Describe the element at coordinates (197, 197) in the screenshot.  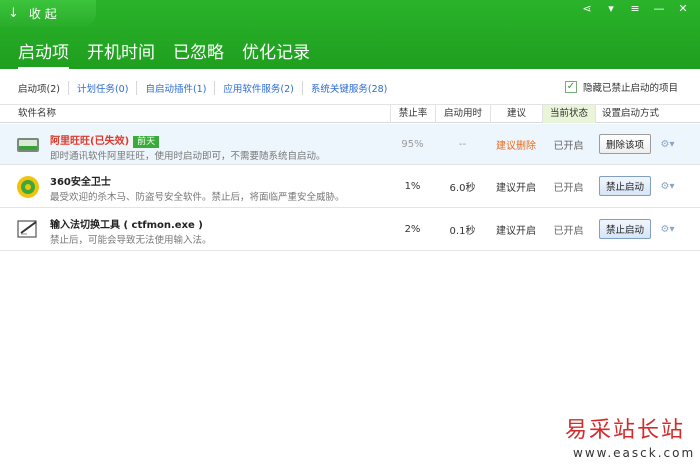
I see `software-description: 最受欢迎的杀木马、防盗号安全软件。禁止后，将面临严重安全威胁。` at that location.